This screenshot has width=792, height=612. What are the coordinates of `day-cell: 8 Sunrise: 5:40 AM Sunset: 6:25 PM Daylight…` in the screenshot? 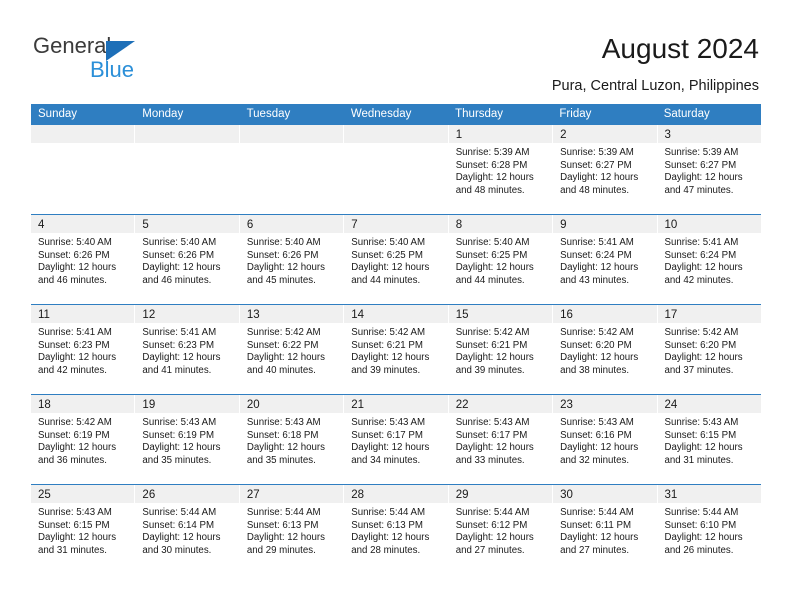 It's located at (501, 259).